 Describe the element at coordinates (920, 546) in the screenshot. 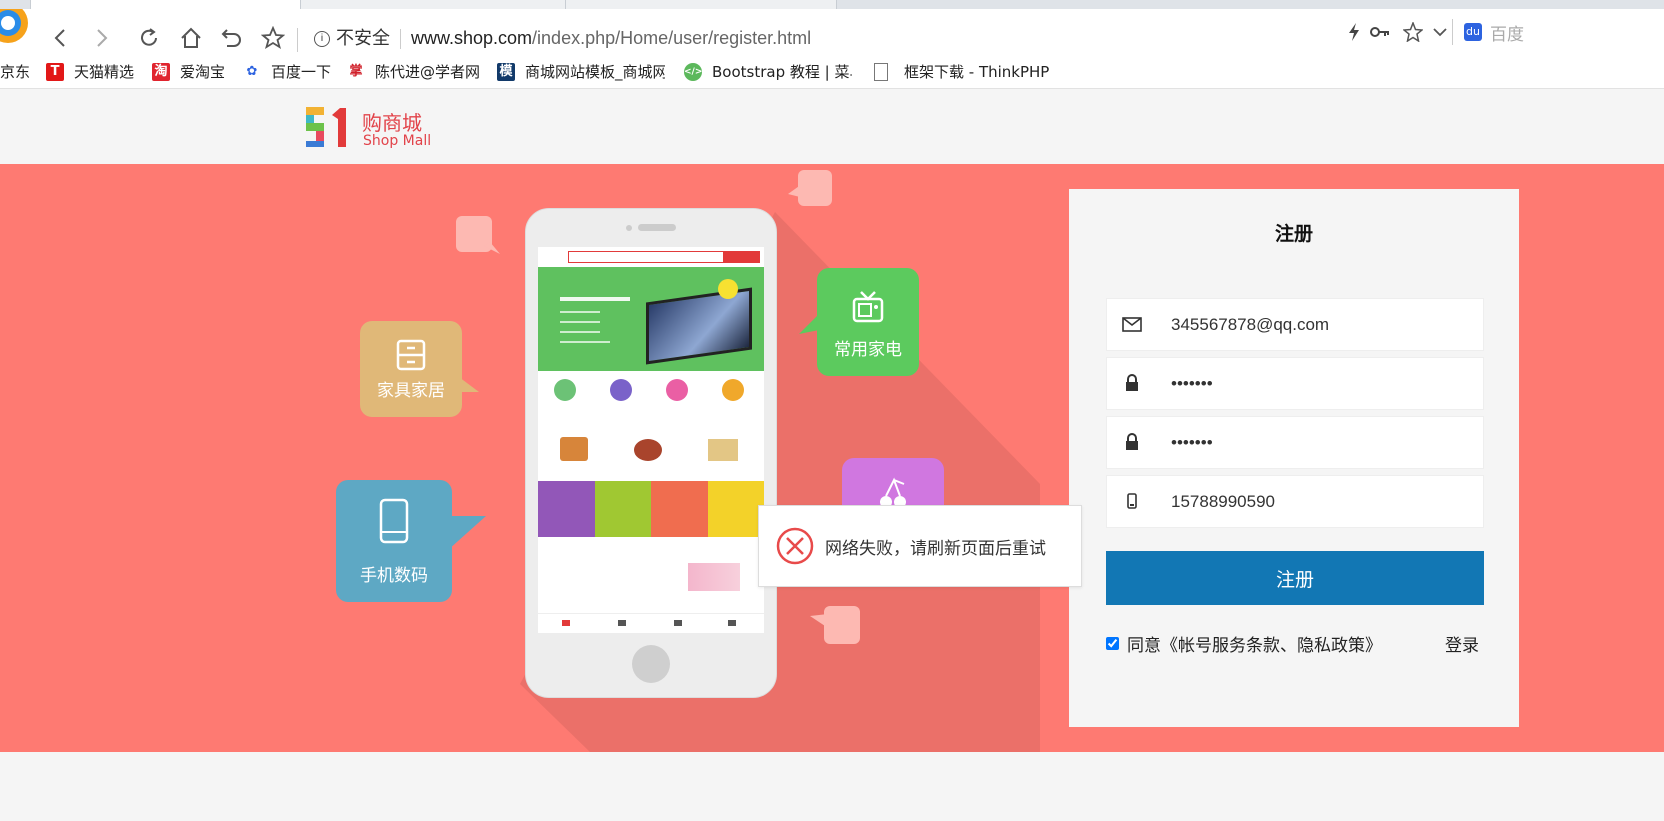

I see `error-toast: 网络失败，请刷新页面后重试` at that location.